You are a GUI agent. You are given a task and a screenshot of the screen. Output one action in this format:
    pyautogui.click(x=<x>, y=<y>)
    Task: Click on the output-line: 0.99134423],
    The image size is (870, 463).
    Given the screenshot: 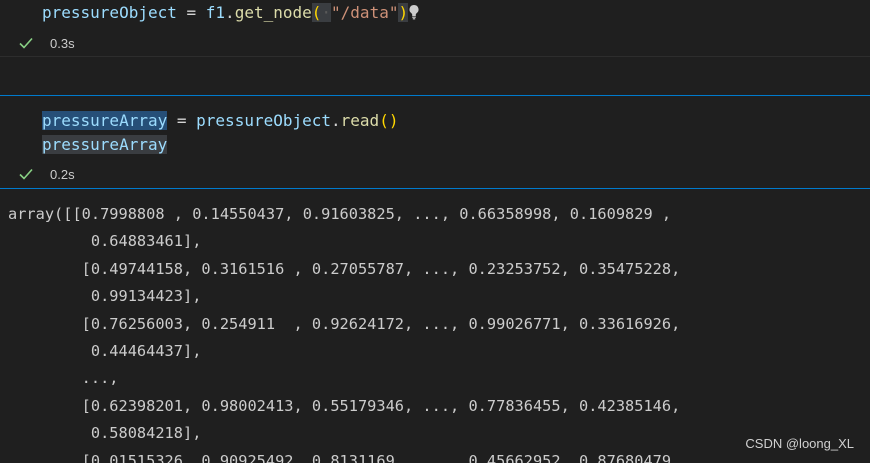 What is the action you would take?
    pyautogui.click(x=105, y=296)
    